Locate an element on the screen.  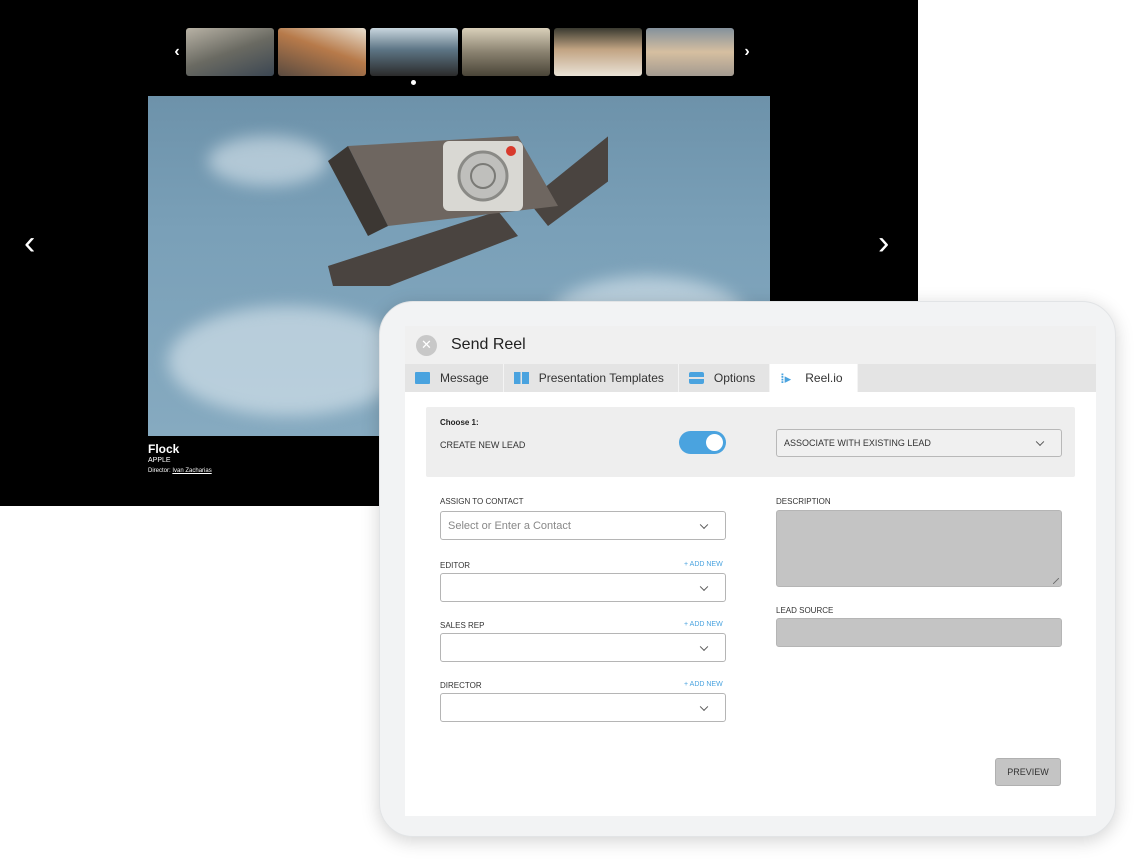
sales-rep-add-new-link: + ADD NEW is located at coordinates (703, 624).